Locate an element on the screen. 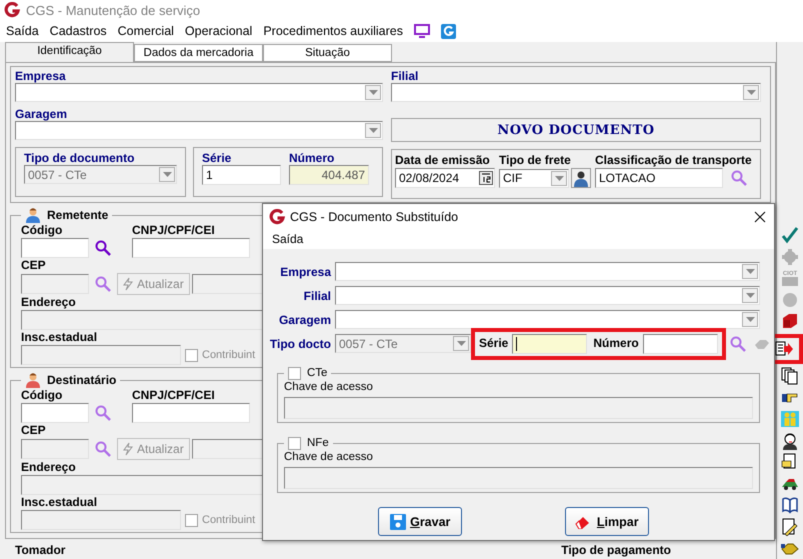 The image size is (803, 559). search-icon is located at coordinates (103, 248).